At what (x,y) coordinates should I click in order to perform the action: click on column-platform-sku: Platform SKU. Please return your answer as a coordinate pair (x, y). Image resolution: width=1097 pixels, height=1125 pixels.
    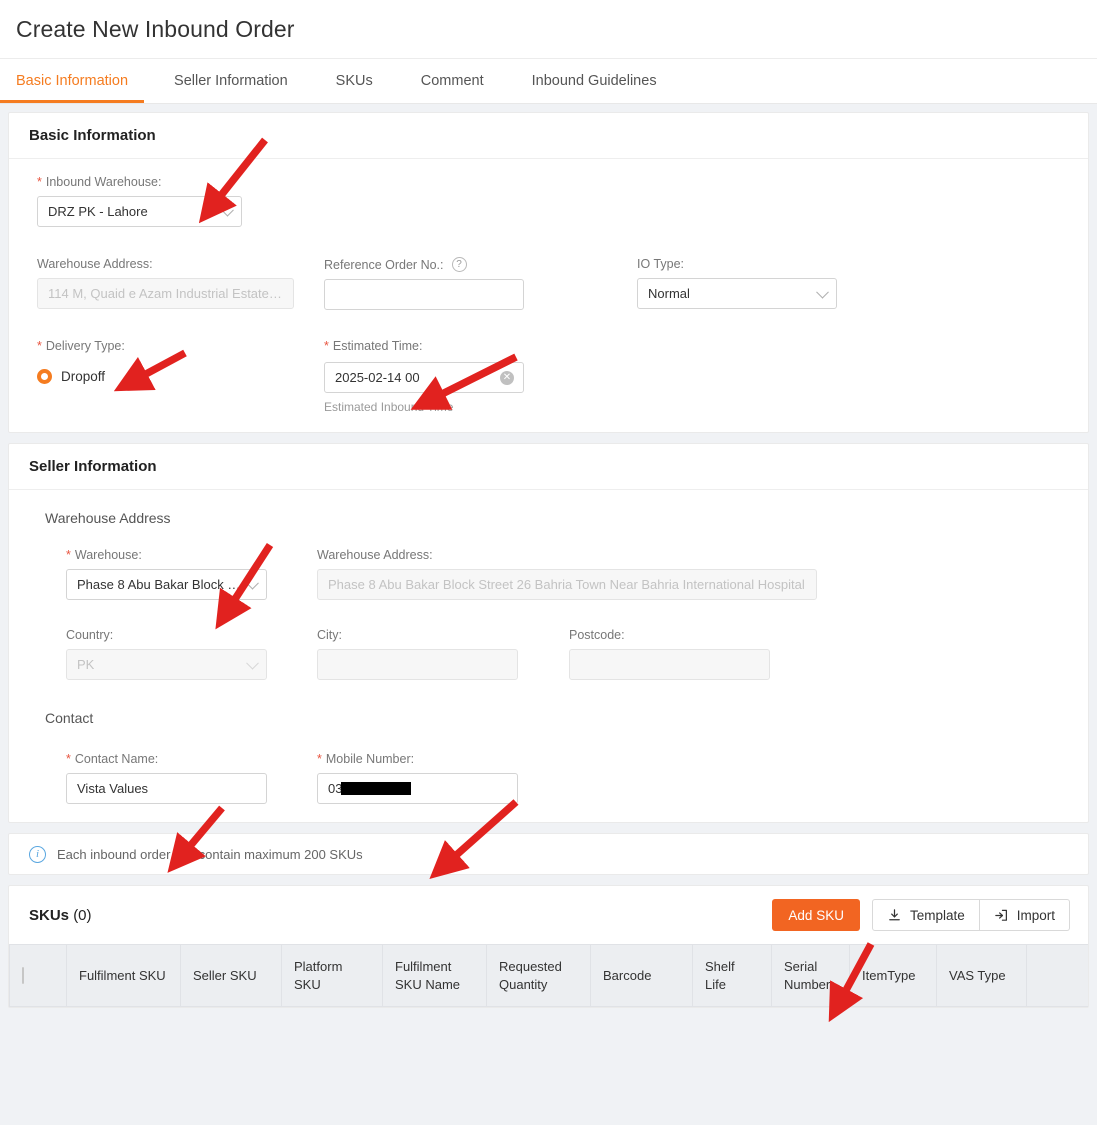
    Looking at the image, I should click on (332, 975).